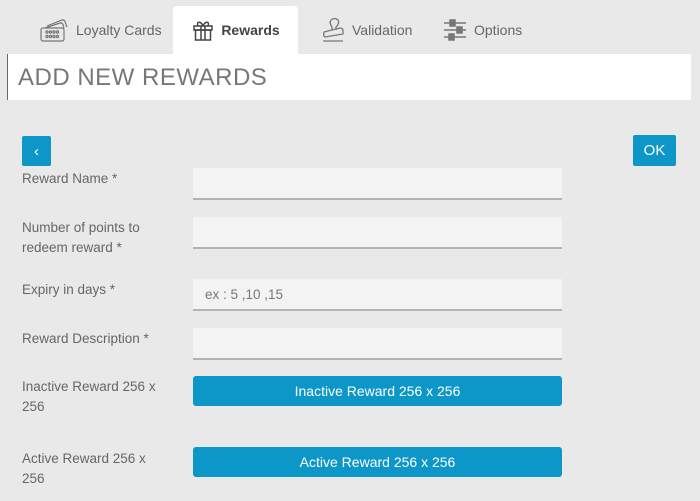 The image size is (700, 501). What do you see at coordinates (455, 30) in the screenshot?
I see `sliders-icon` at bounding box center [455, 30].